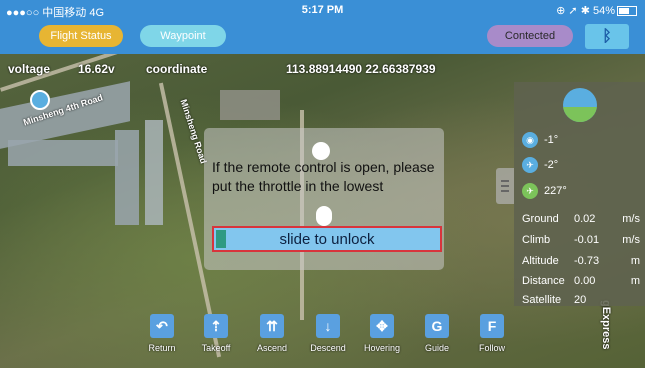  I want to click on pitch-row: ◉ -1°, so click(540, 140).